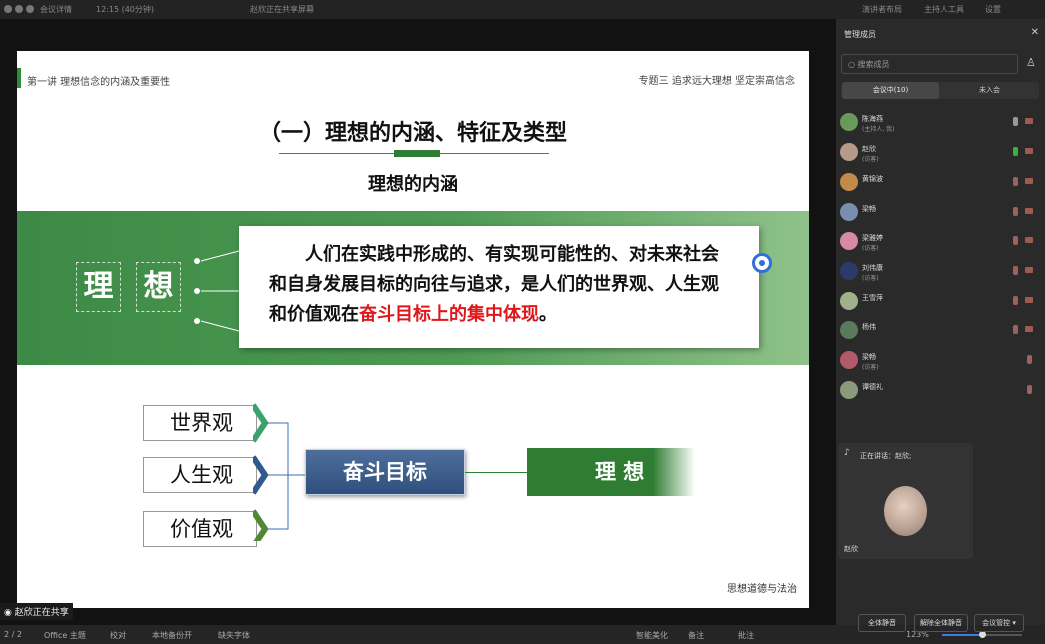 The width and height of the screenshot is (1045, 644). I want to click on theme-indicator: Office 主题, so click(65, 635).